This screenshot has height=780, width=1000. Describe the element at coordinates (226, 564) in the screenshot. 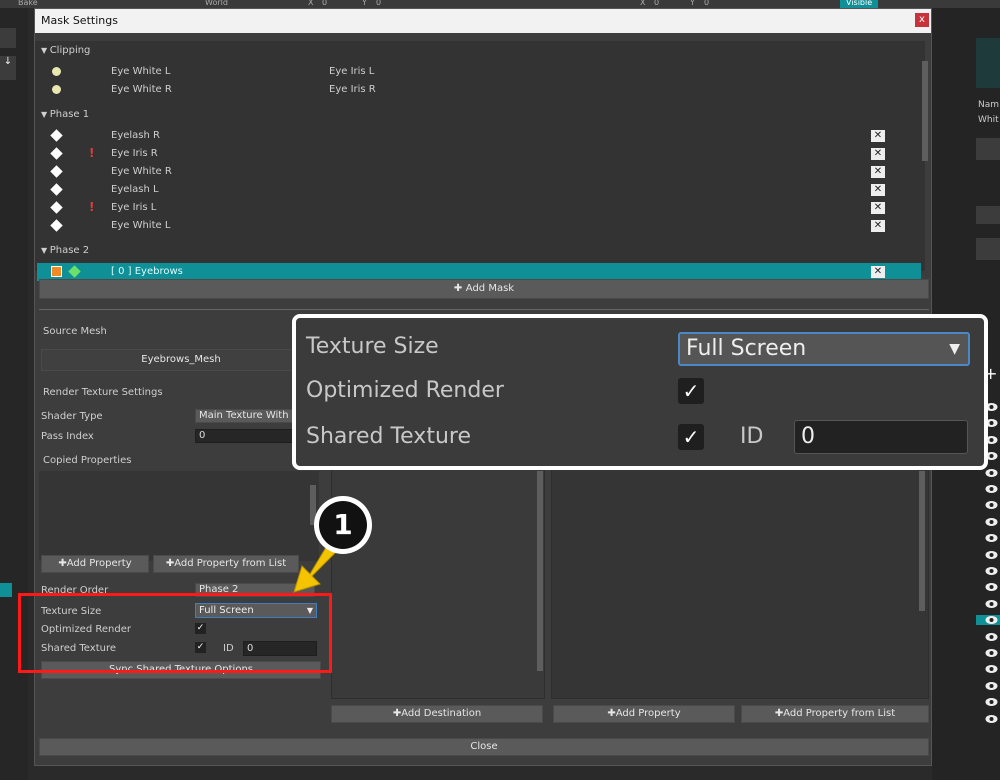

I see `add-property-from-list-button: ✚Add Property from List` at that location.